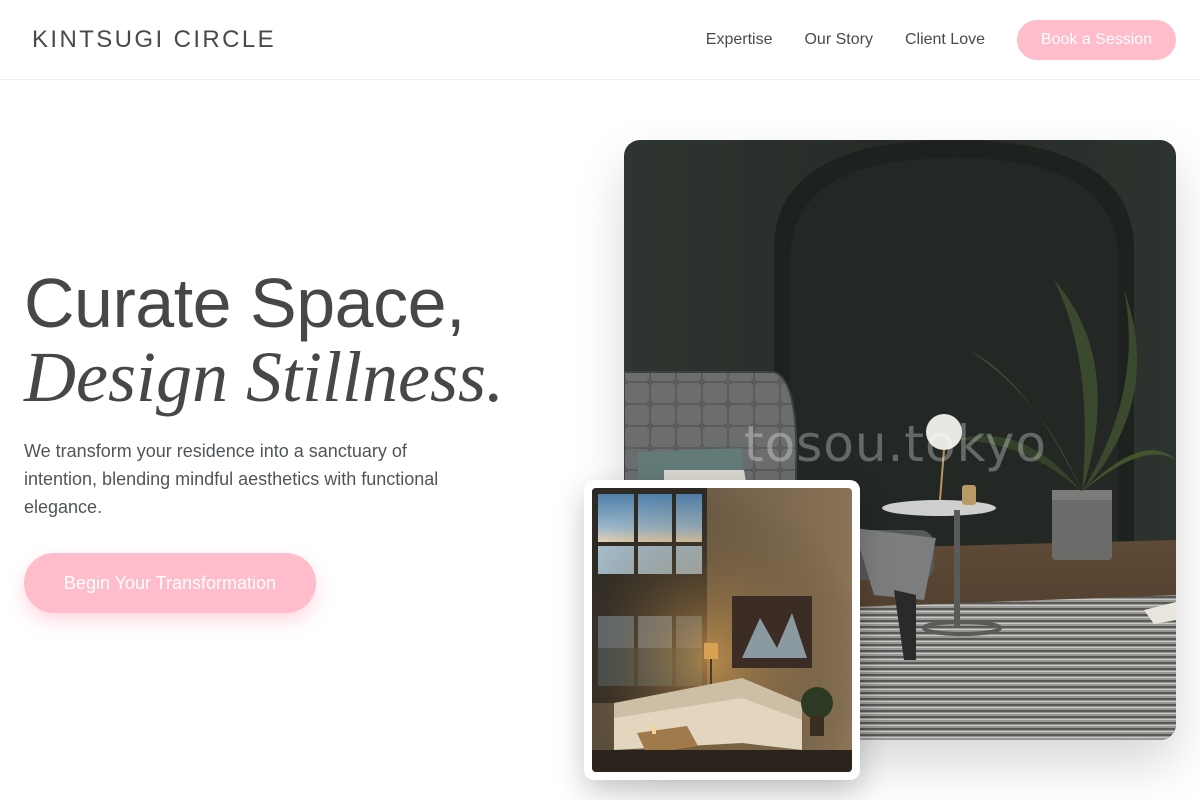  I want to click on hero-title-line1: Curate Space,, so click(244, 303).